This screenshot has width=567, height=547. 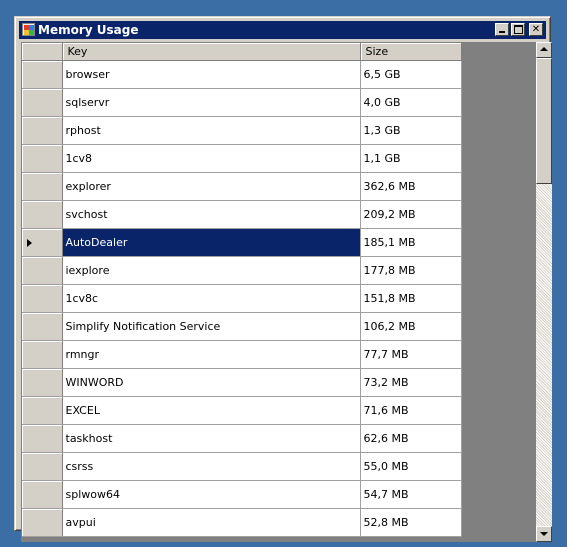 I want to click on vertical-scrollbar, so click(x=544, y=292).